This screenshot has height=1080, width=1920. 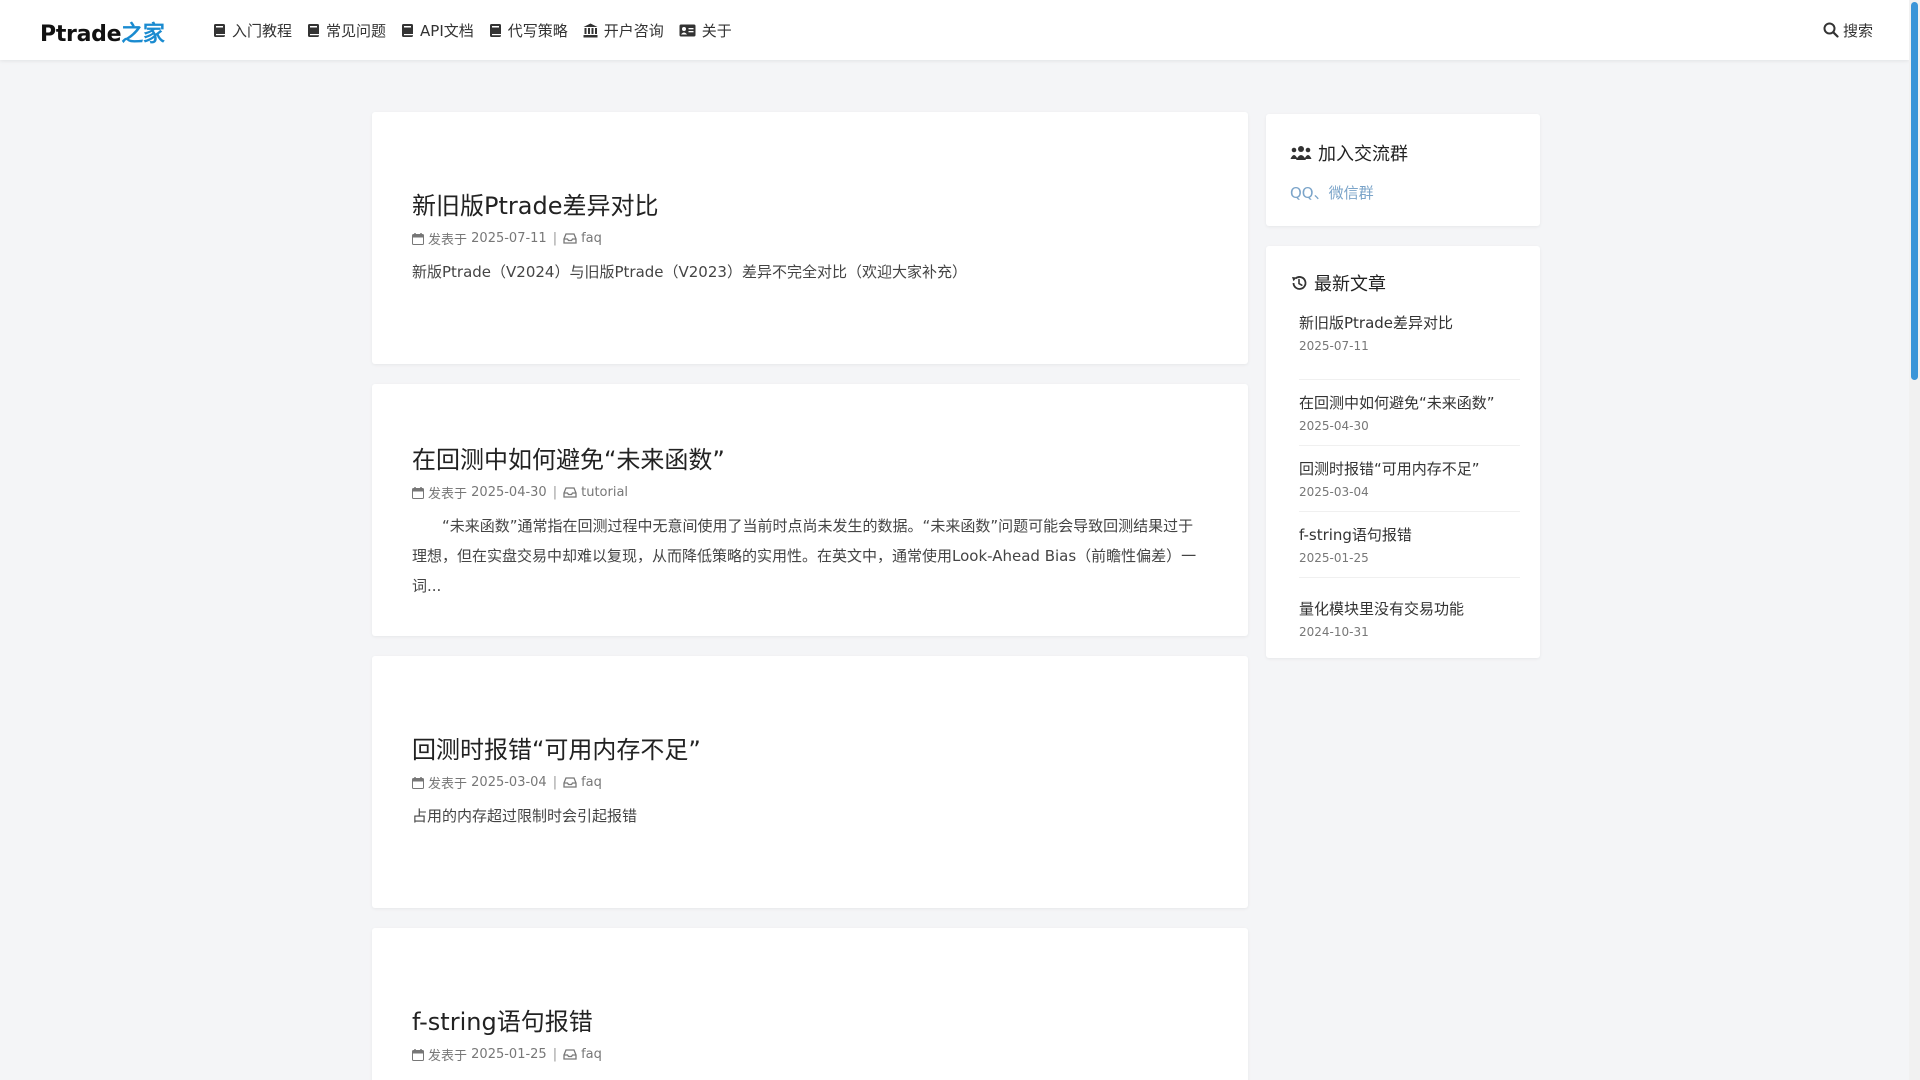 I want to click on site-logo: Ptrade之家, so click(x=102, y=32).